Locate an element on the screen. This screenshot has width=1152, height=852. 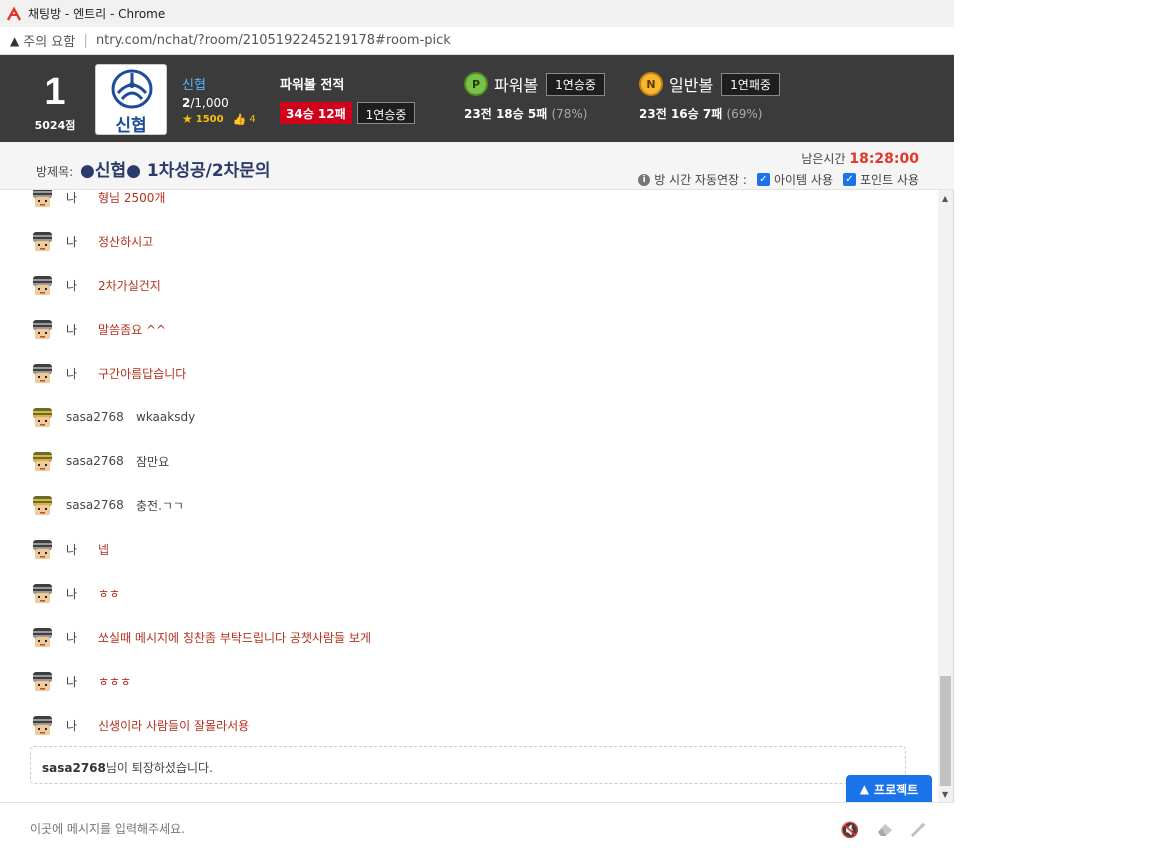
scroll-thumb is located at coordinates (945, 731).